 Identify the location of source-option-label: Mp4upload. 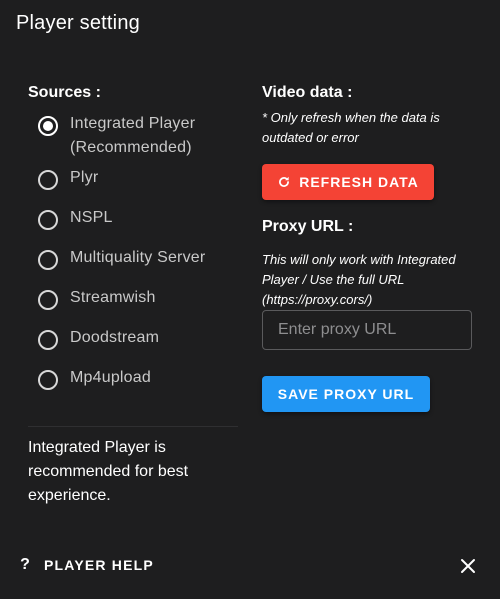
(110, 377).